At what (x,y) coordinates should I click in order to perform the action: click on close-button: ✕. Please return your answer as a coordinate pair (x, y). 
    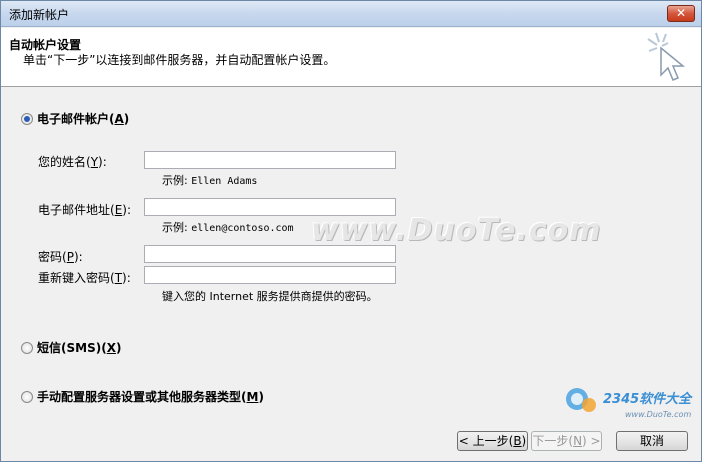
    Looking at the image, I should click on (681, 13).